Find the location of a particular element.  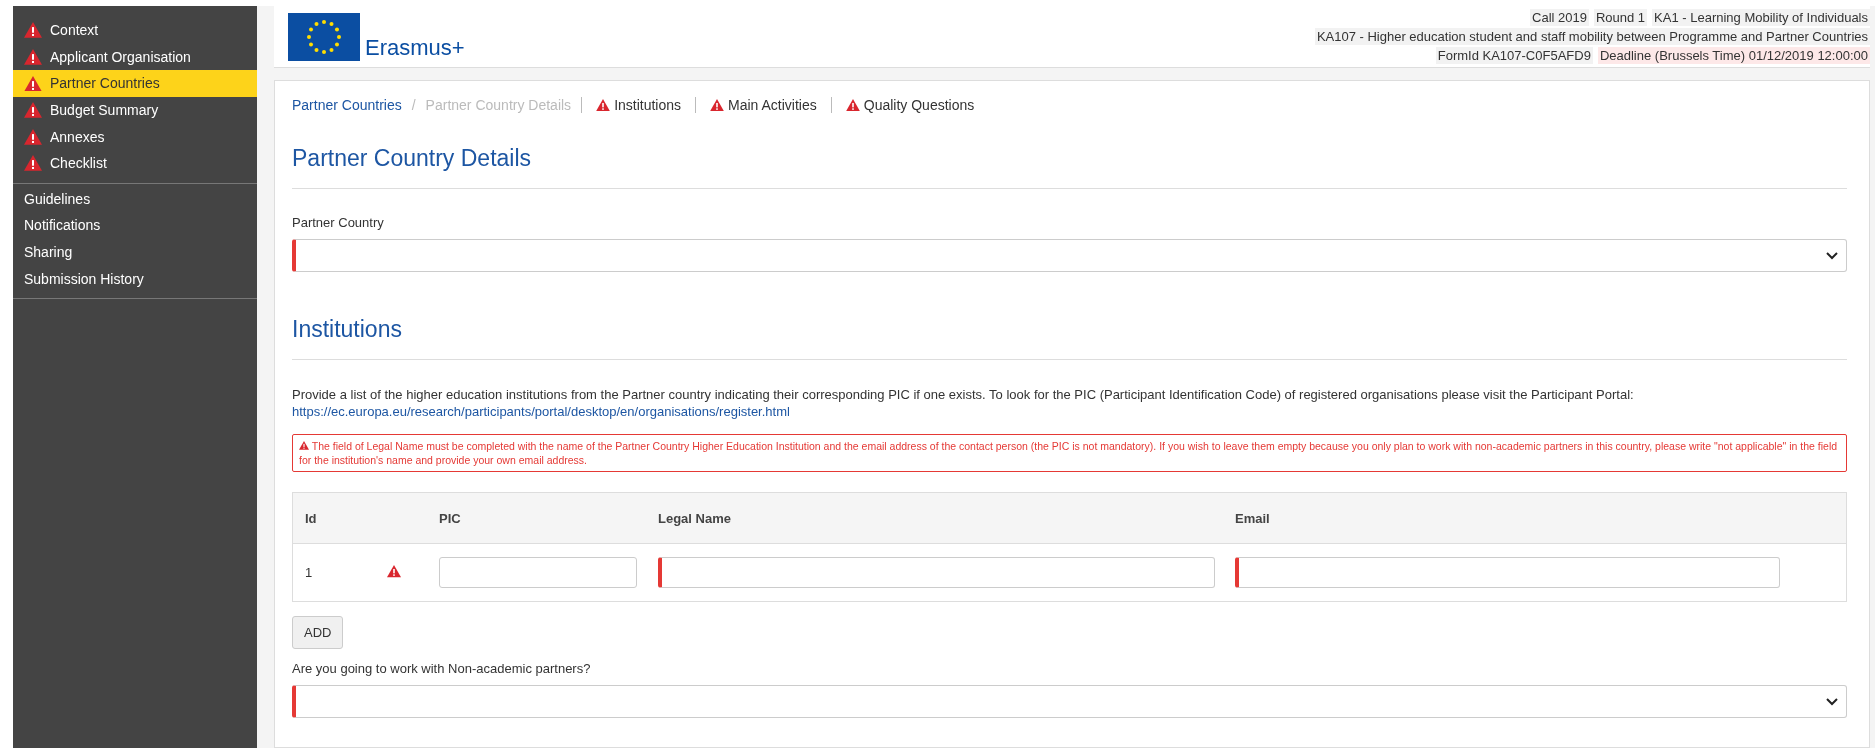

country-select is located at coordinates (1069, 255).